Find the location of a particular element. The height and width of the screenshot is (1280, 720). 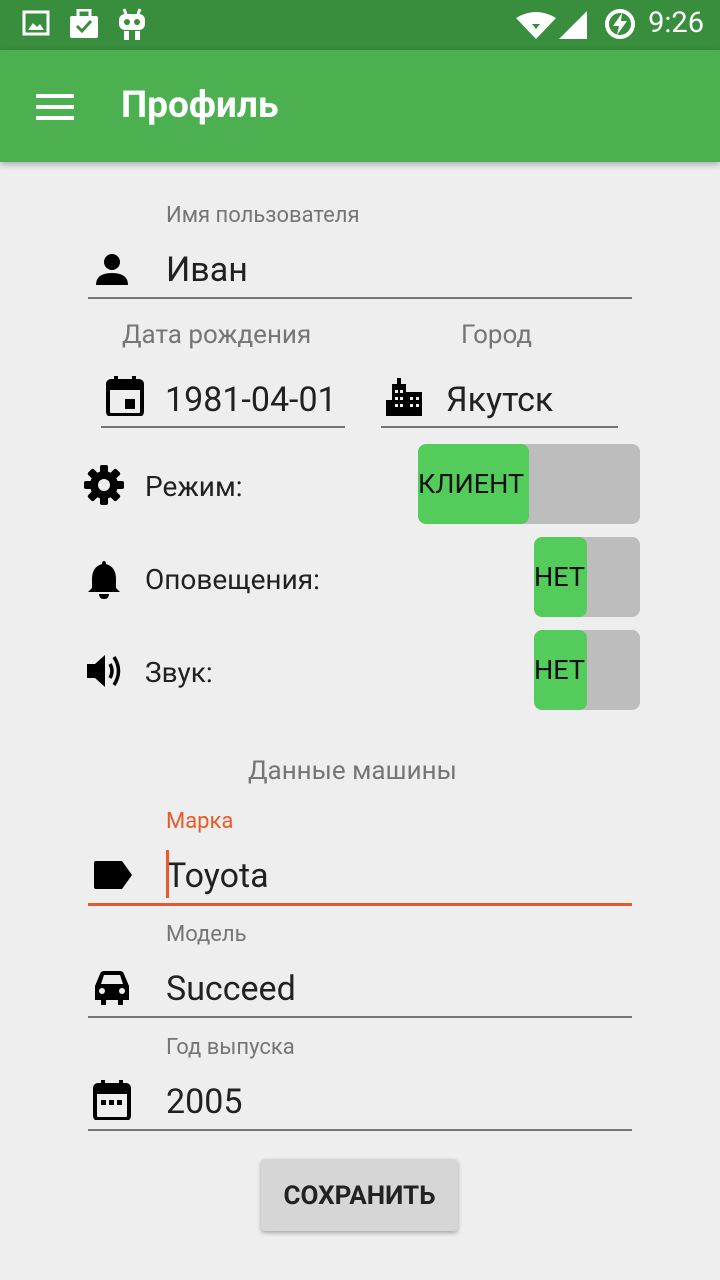

page-title: Профиль is located at coordinates (200, 105).